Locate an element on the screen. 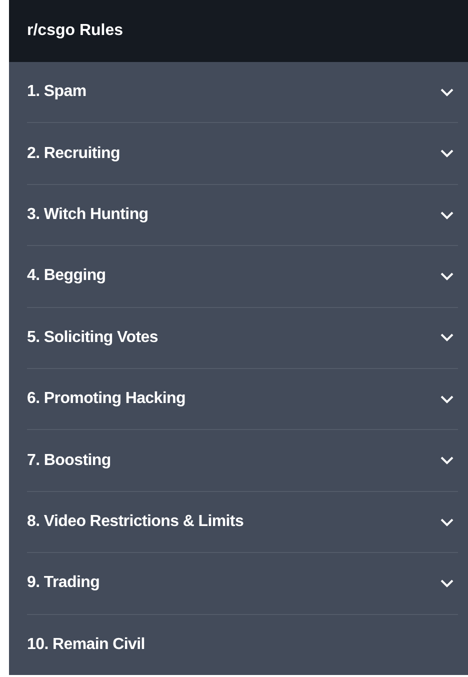 This screenshot has width=468, height=677. rule-title: 5. Soliciting Votes is located at coordinates (92, 337).